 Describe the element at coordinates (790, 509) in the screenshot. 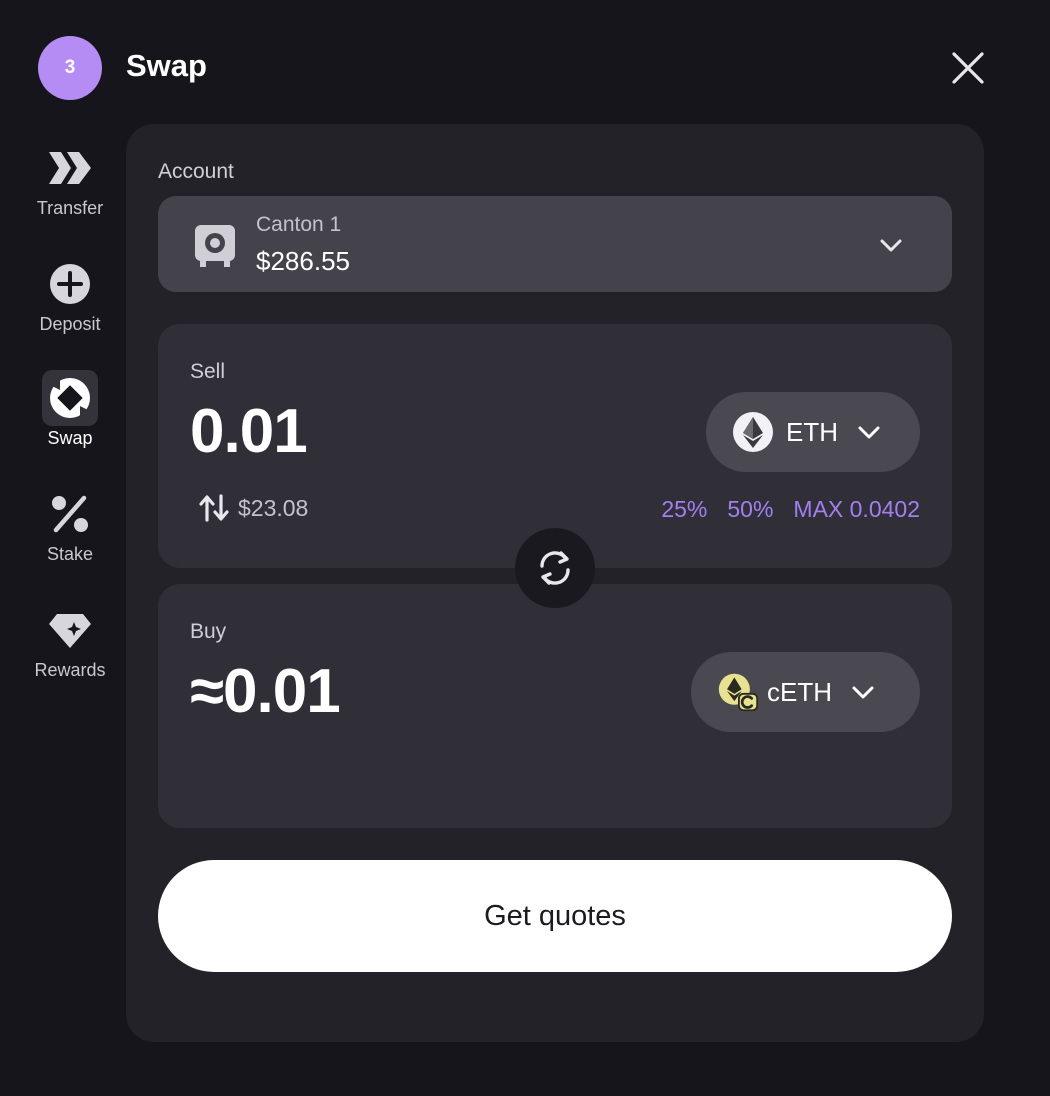

I see `amount-presets: 25% 50% MAX 0.0402` at that location.